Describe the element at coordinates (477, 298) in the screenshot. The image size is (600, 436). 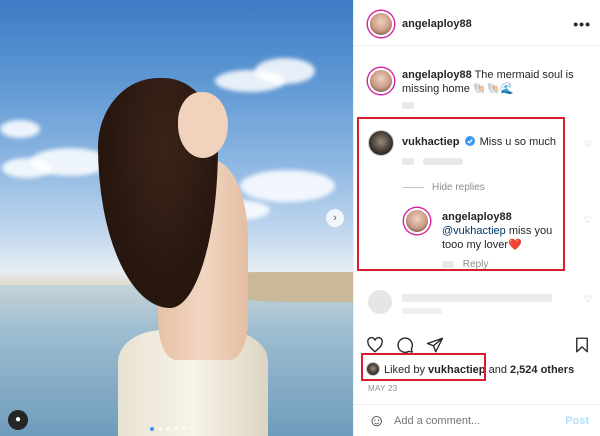
I see `blurred-comment` at that location.